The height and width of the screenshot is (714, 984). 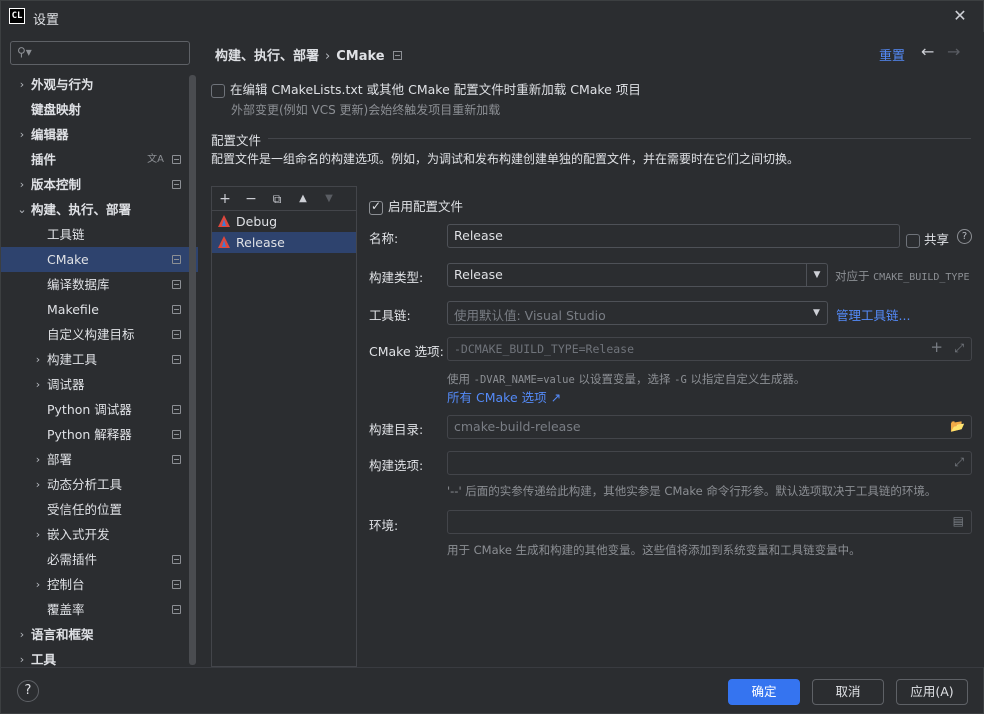 What do you see at coordinates (99, 434) in the screenshot?
I see `sidebar-item: Python 解释器` at bounding box center [99, 434].